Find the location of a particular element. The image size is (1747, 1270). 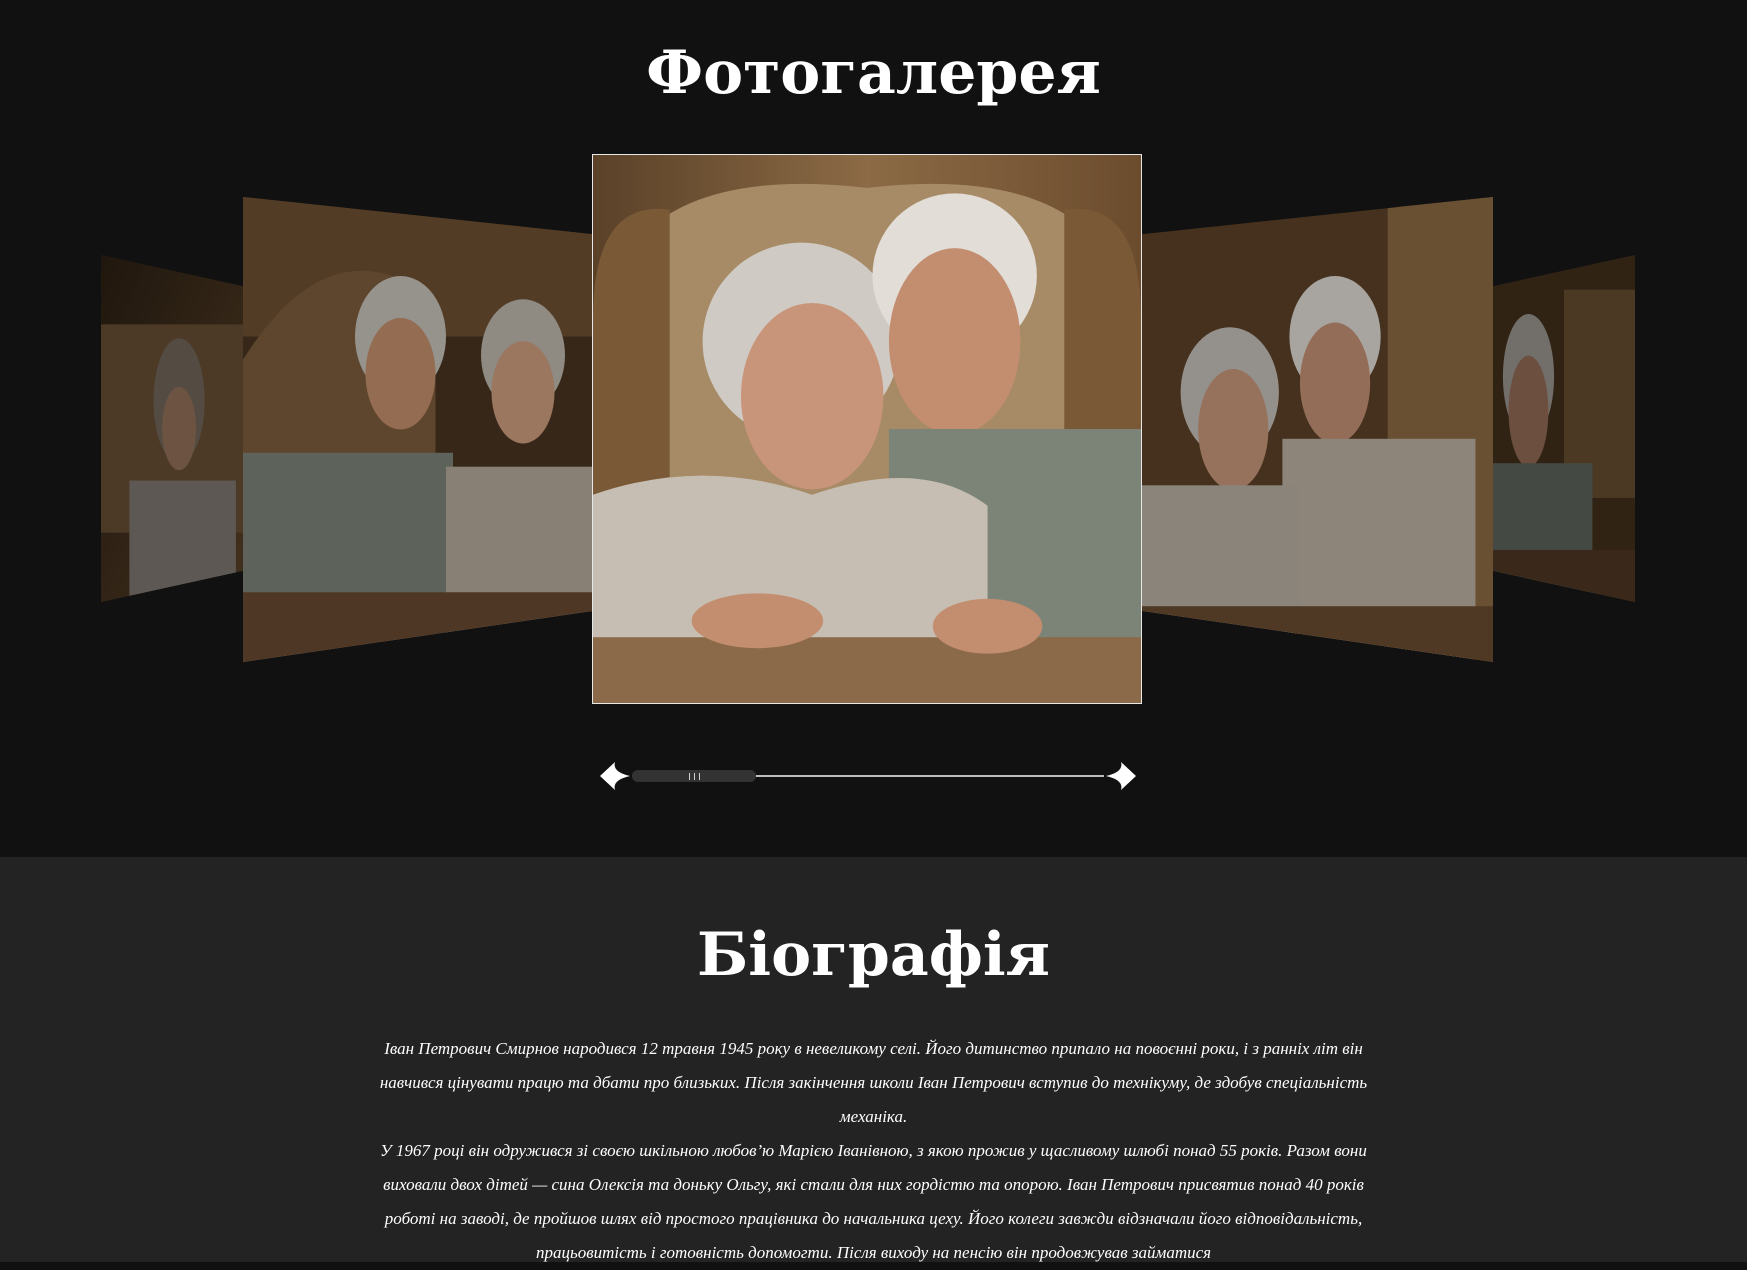

carousel-slide-far-left is located at coordinates (172, 428).